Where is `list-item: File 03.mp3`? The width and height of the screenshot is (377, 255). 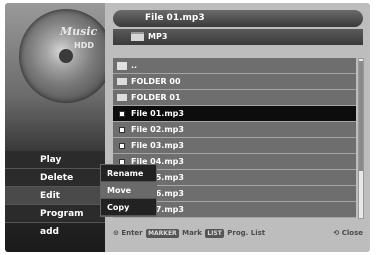
list-item: File 03.mp3 is located at coordinates (234, 146).